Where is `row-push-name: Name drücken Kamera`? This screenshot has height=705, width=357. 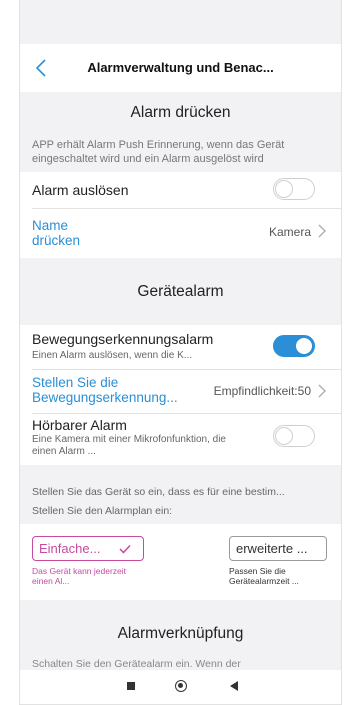
row-push-name: Name drücken Kamera is located at coordinates (180, 233).